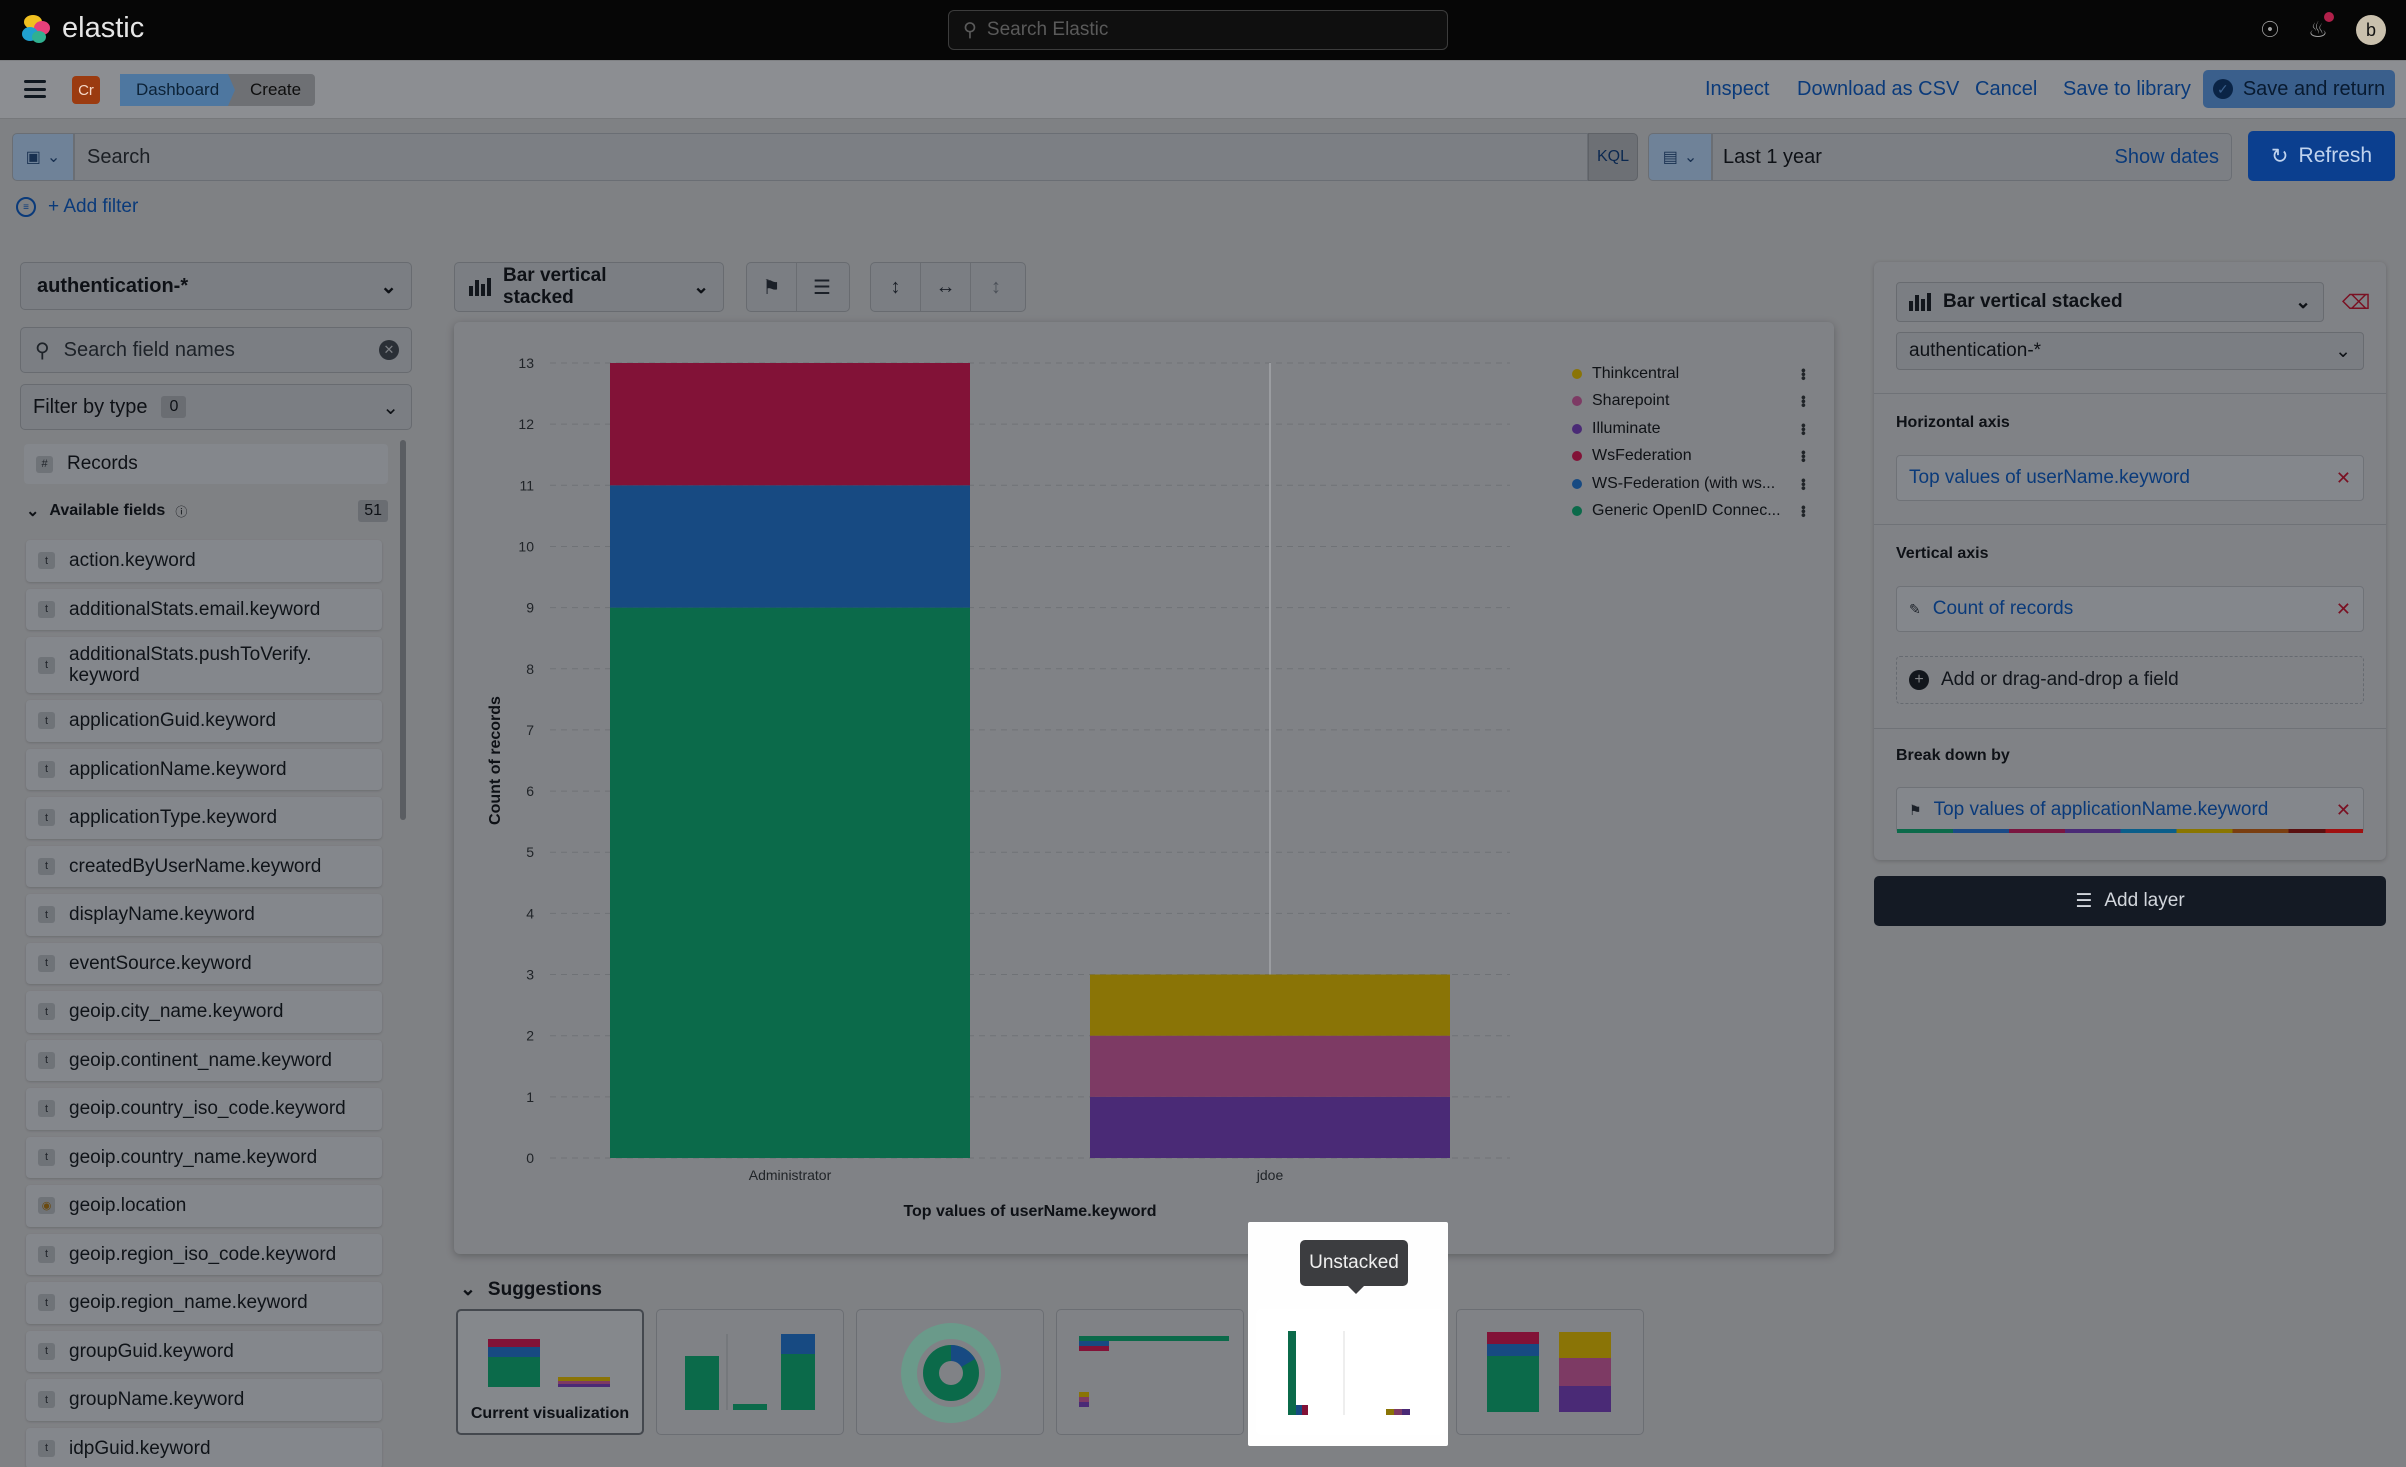 The image size is (2406, 1467). Describe the element at coordinates (204, 818) in the screenshot. I see `field-item: t applicationType.keyword` at that location.